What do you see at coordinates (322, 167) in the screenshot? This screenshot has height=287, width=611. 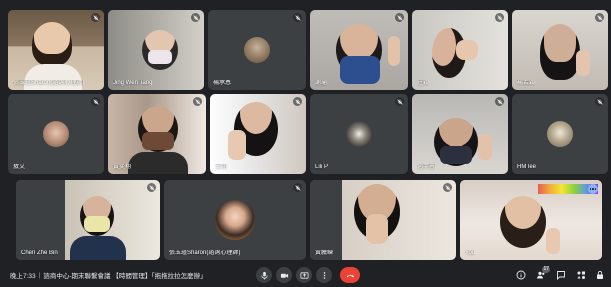 I see `participant-name: Lili P` at bounding box center [322, 167].